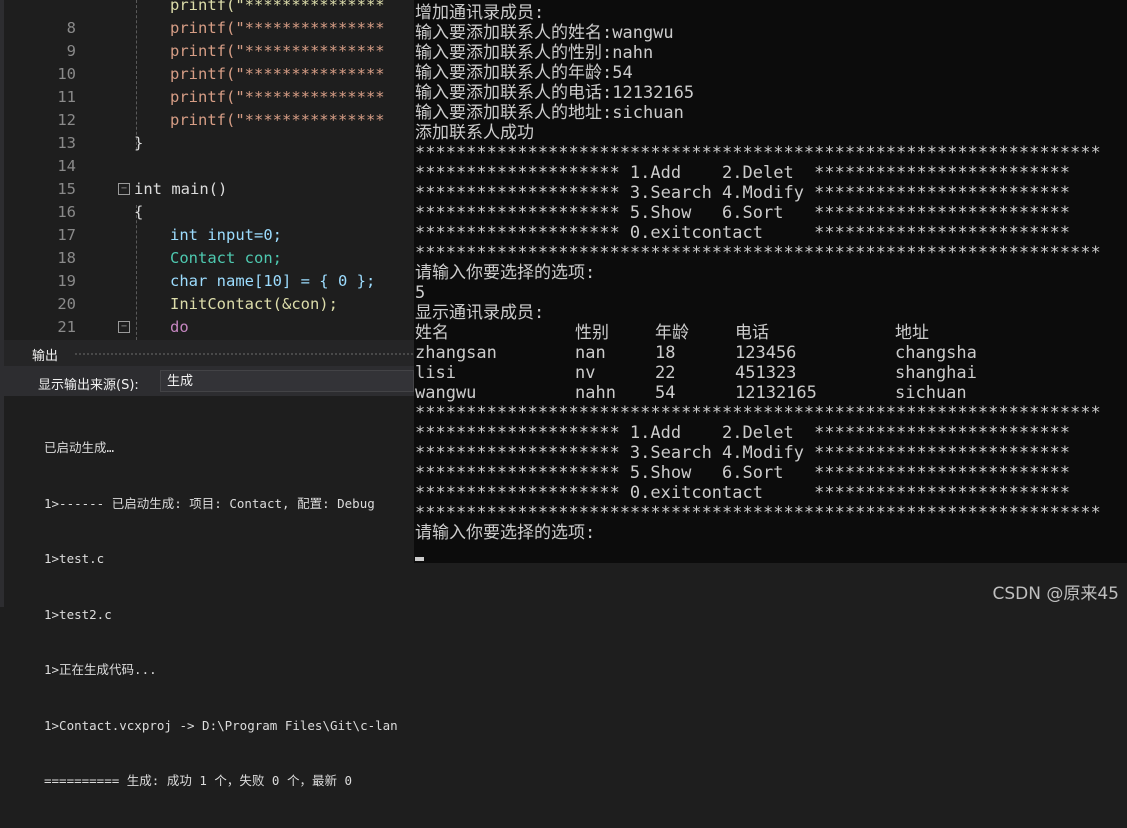 The image size is (1127, 828). Describe the element at coordinates (209, 222) in the screenshot. I see `code-line: 17 {` at that location.